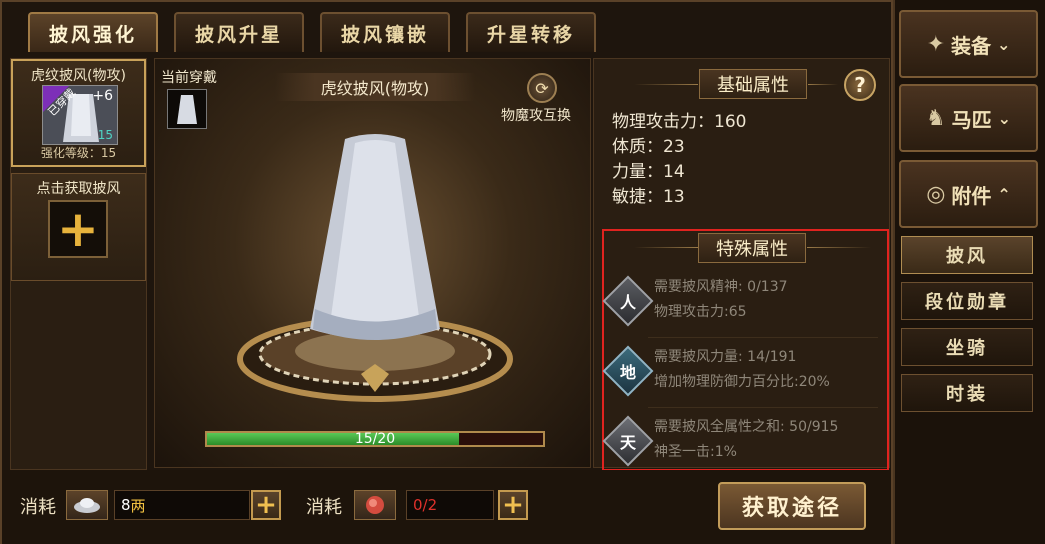 The width and height of the screenshot is (1045, 544). Describe the element at coordinates (78, 76) in the screenshot. I see `item-card-title: 虎纹披风(物攻)` at that location.